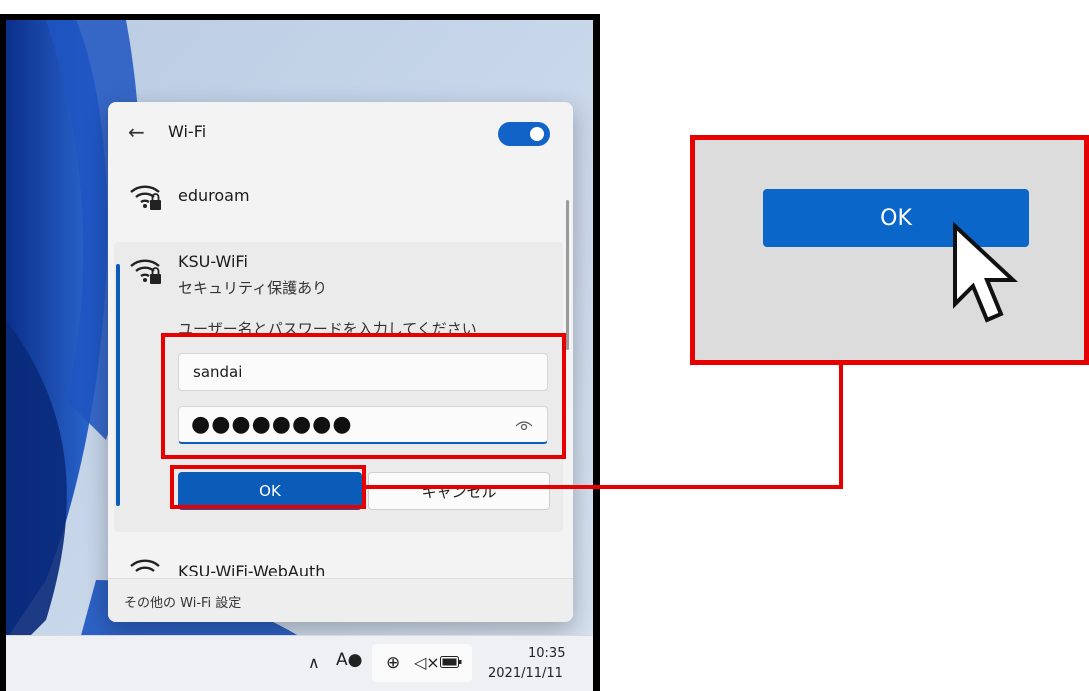 This screenshot has height=691, width=1089. What do you see at coordinates (145, 565) in the screenshot?
I see `wifi-icon` at bounding box center [145, 565].